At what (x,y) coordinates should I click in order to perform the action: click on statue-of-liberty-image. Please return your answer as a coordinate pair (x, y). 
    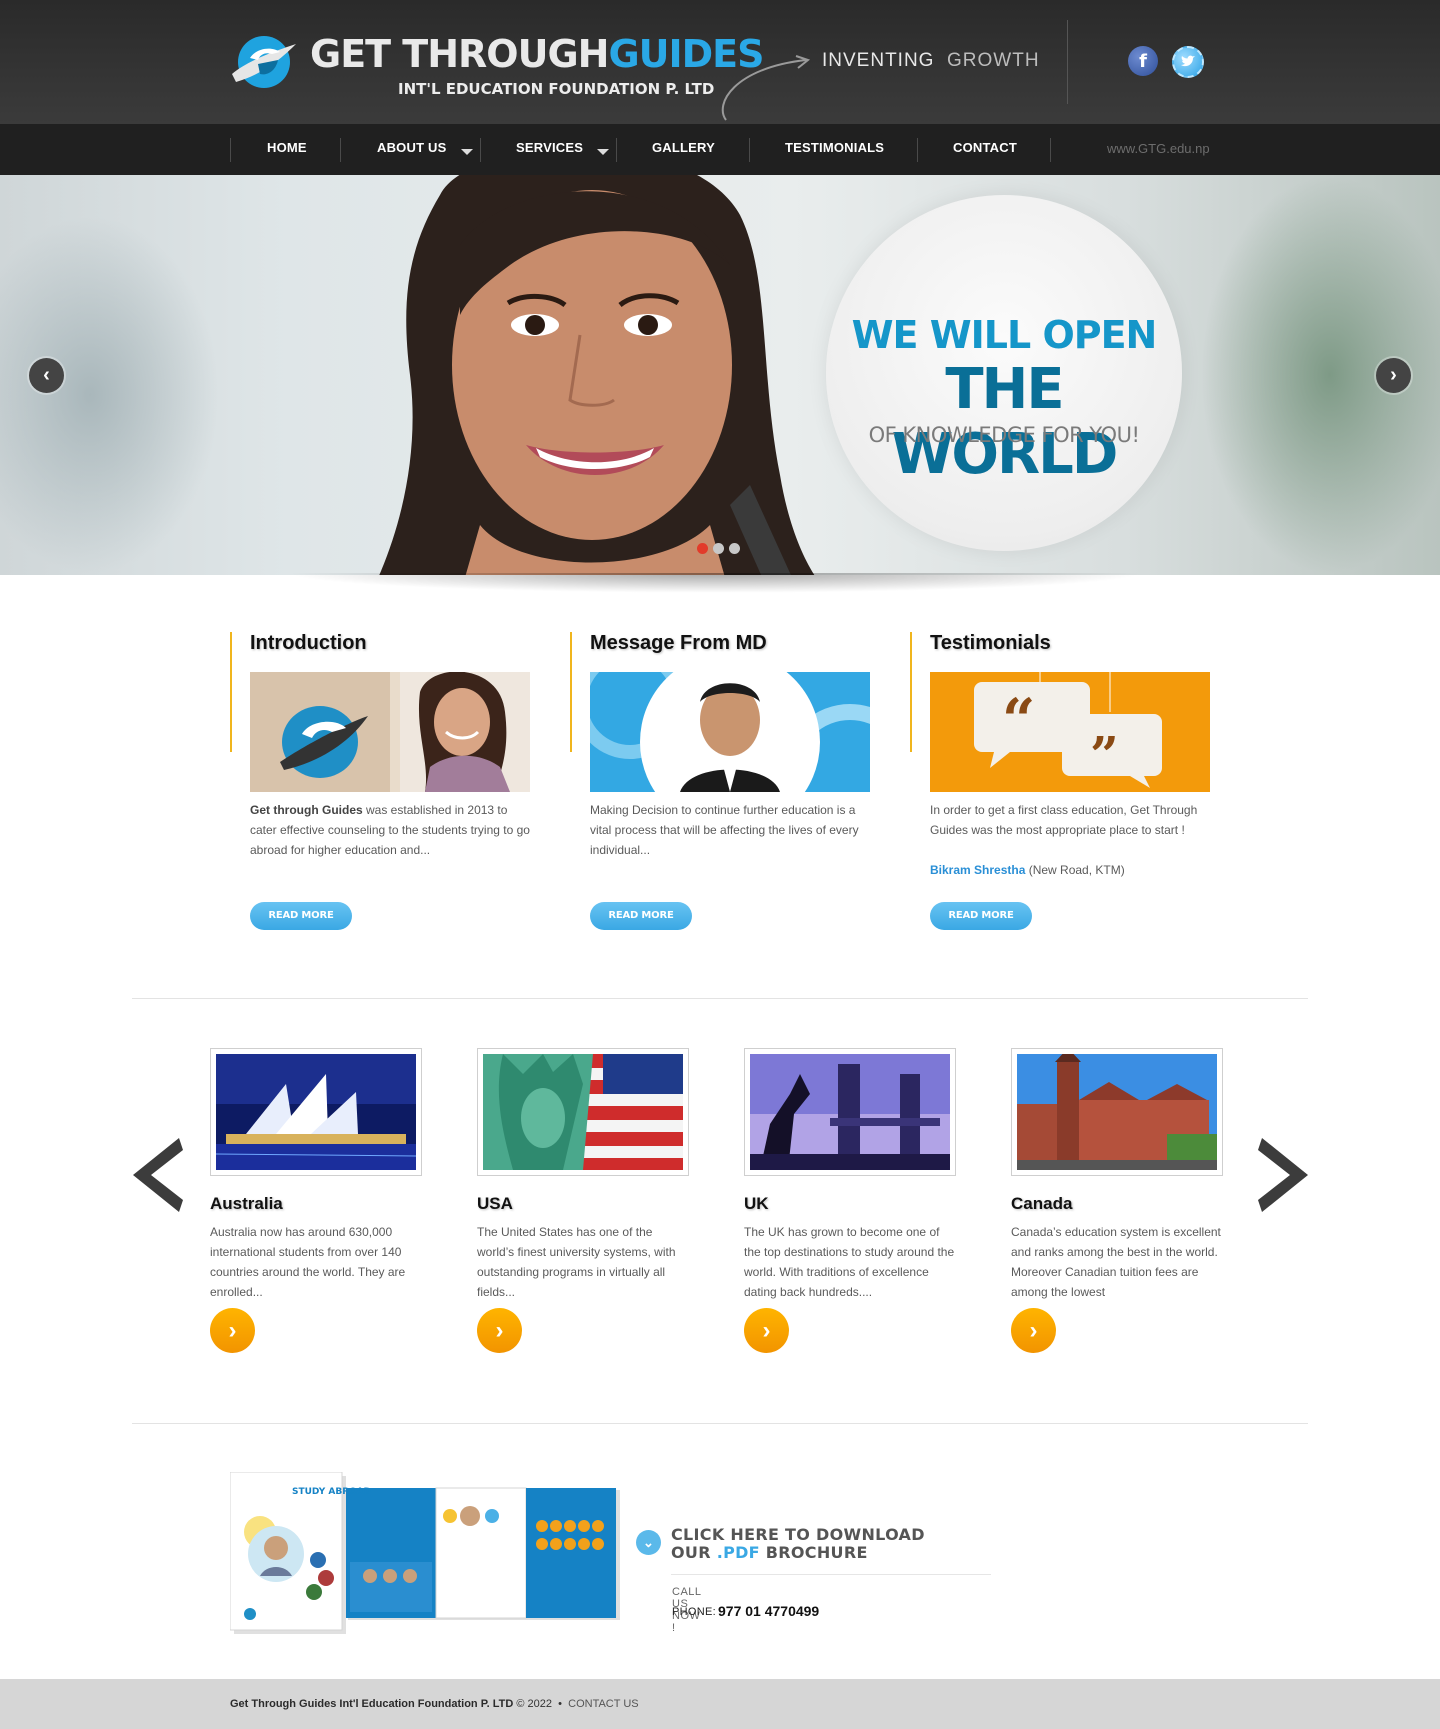
    Looking at the image, I should click on (583, 1112).